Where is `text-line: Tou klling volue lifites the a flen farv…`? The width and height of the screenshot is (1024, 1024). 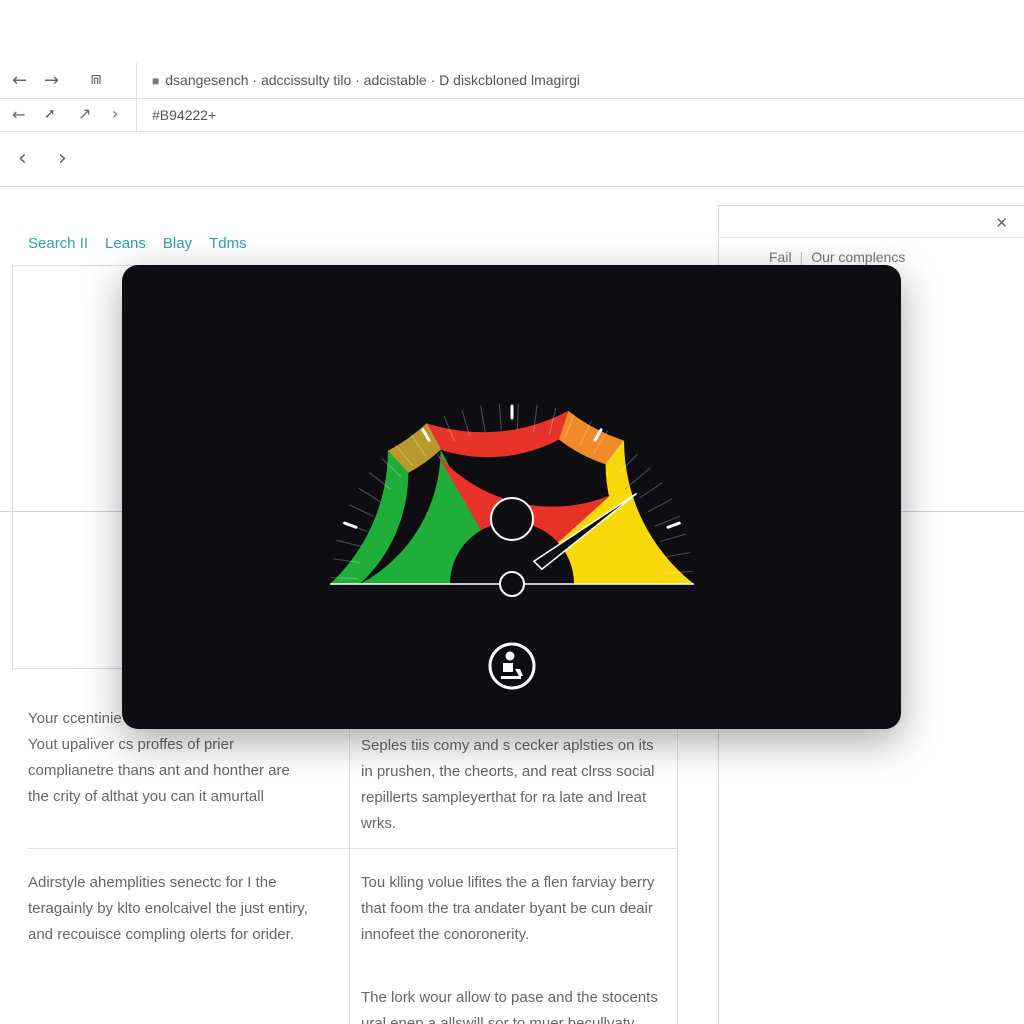
text-line: Tou klling volue lifites the a flen farv… is located at coordinates (508, 882).